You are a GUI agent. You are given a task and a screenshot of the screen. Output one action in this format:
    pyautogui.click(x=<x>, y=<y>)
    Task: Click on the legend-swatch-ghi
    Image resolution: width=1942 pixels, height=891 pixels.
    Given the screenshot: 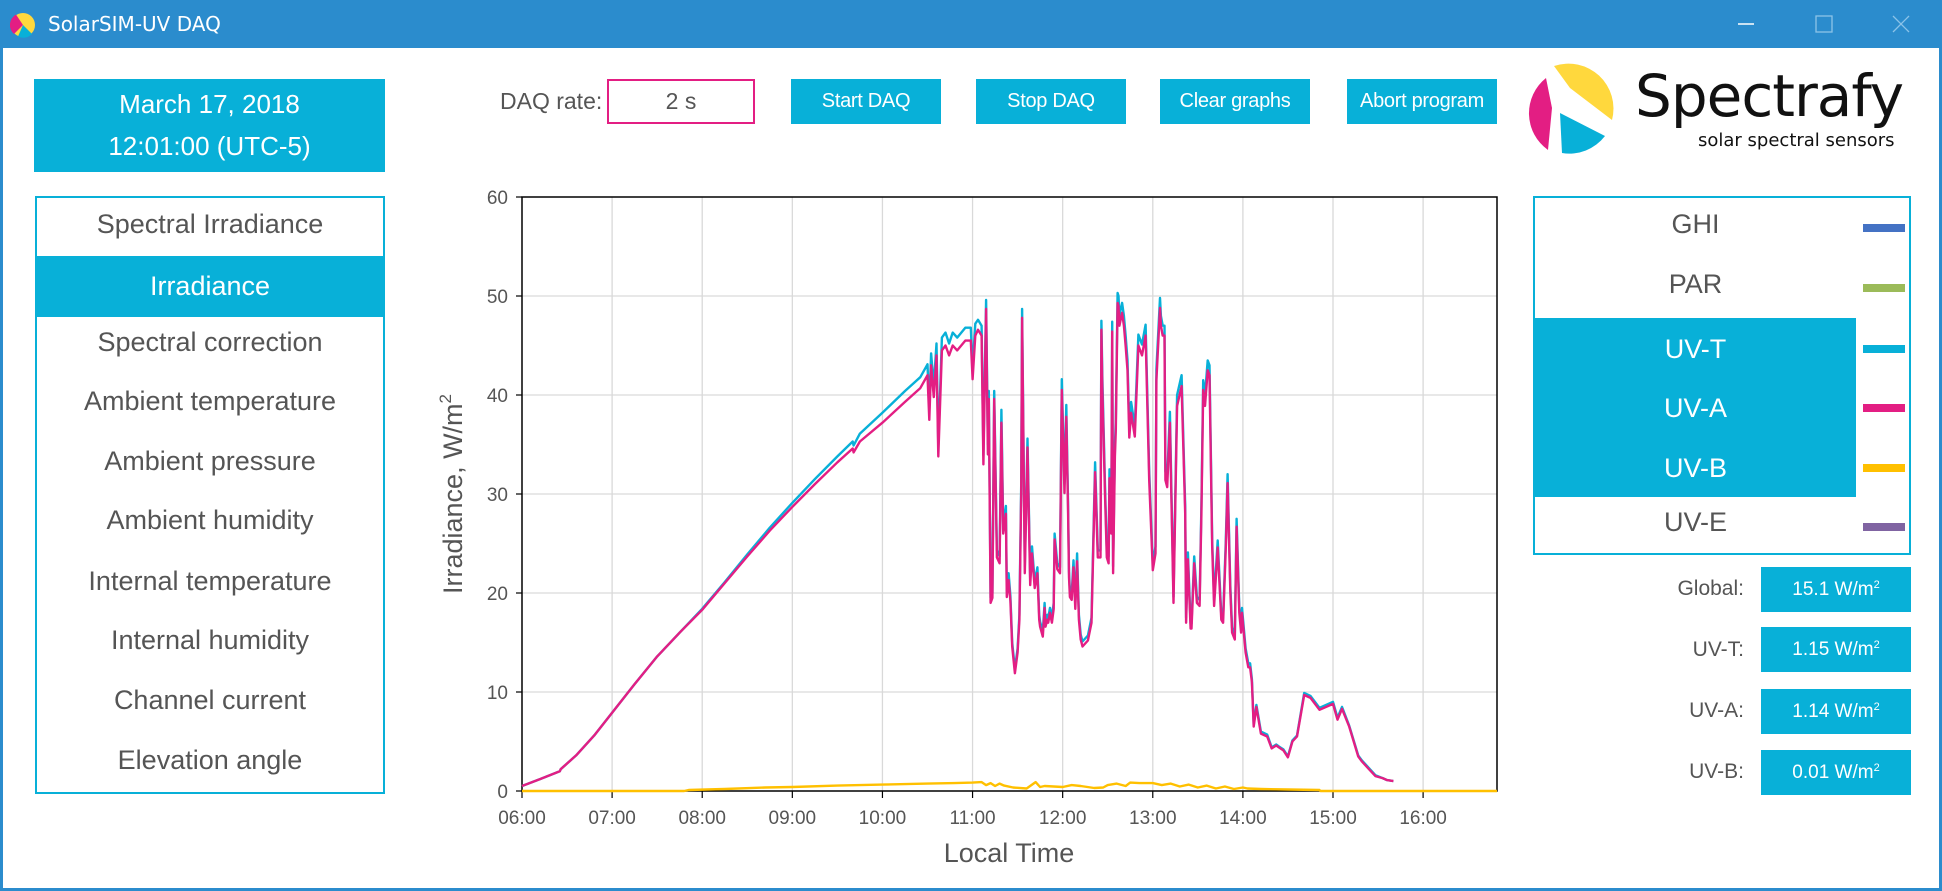 What is the action you would take?
    pyautogui.click(x=1884, y=228)
    